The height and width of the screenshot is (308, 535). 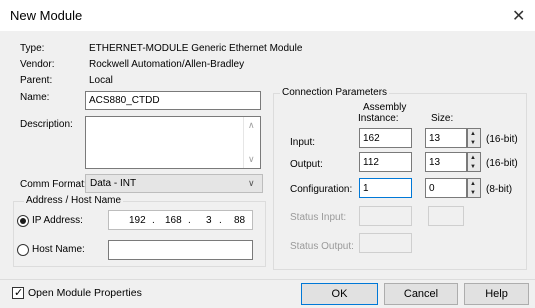 What do you see at coordinates (74, 200) in the screenshot?
I see `address-group-title: Address / Host Name` at bounding box center [74, 200].